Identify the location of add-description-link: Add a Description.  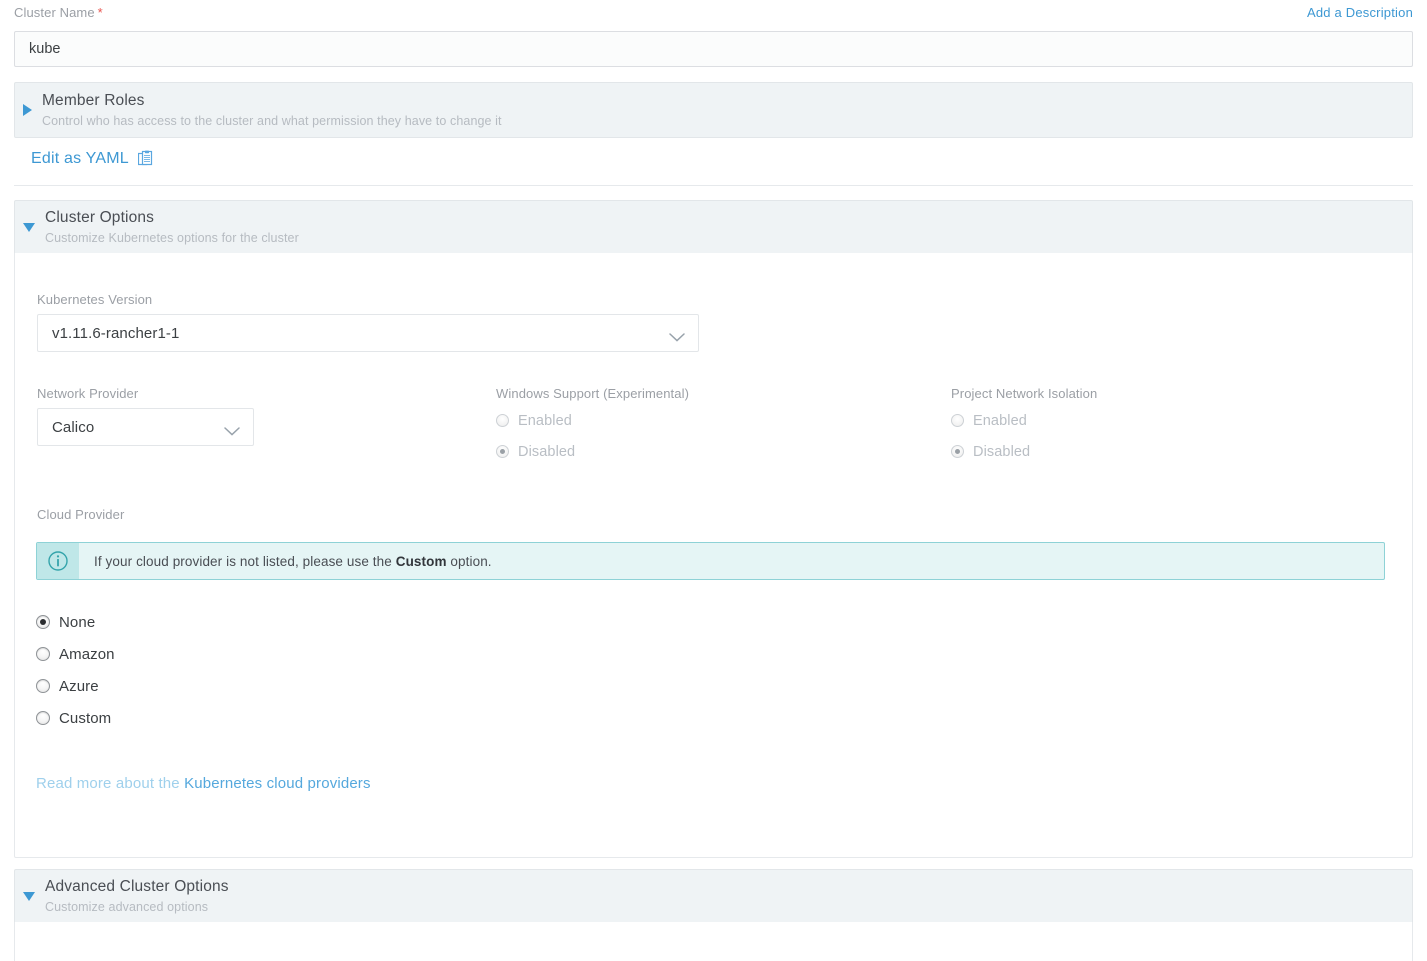
(1360, 12).